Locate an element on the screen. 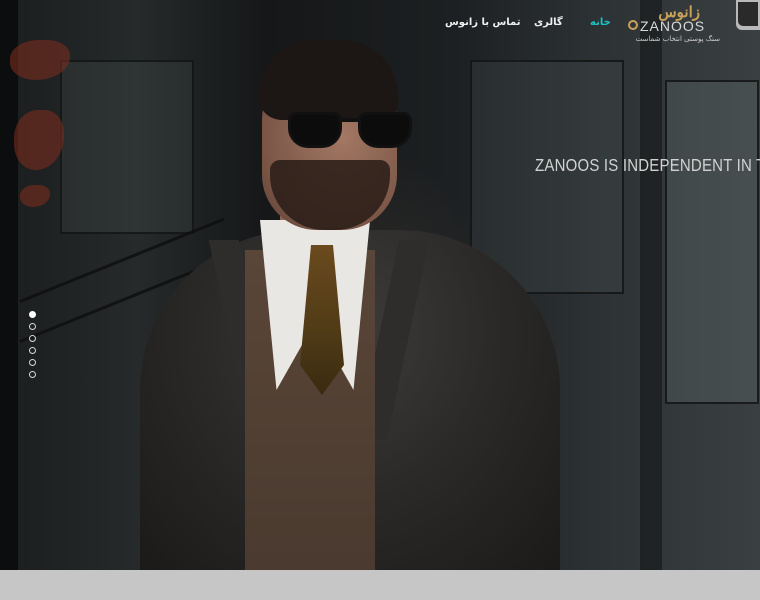 The height and width of the screenshot is (600, 760). sunglasses-icon is located at coordinates (355, 128).